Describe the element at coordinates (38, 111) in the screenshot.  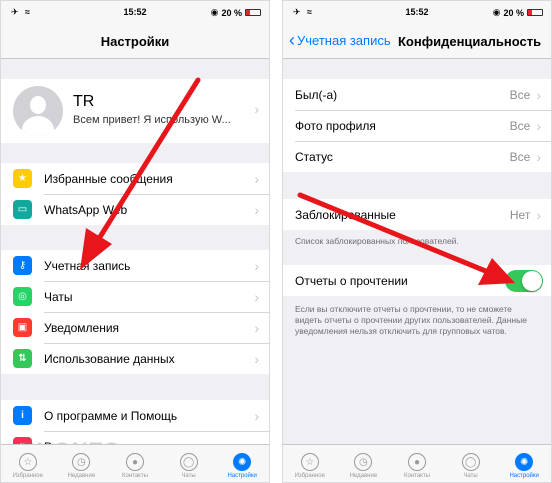
I see `avatar` at that location.